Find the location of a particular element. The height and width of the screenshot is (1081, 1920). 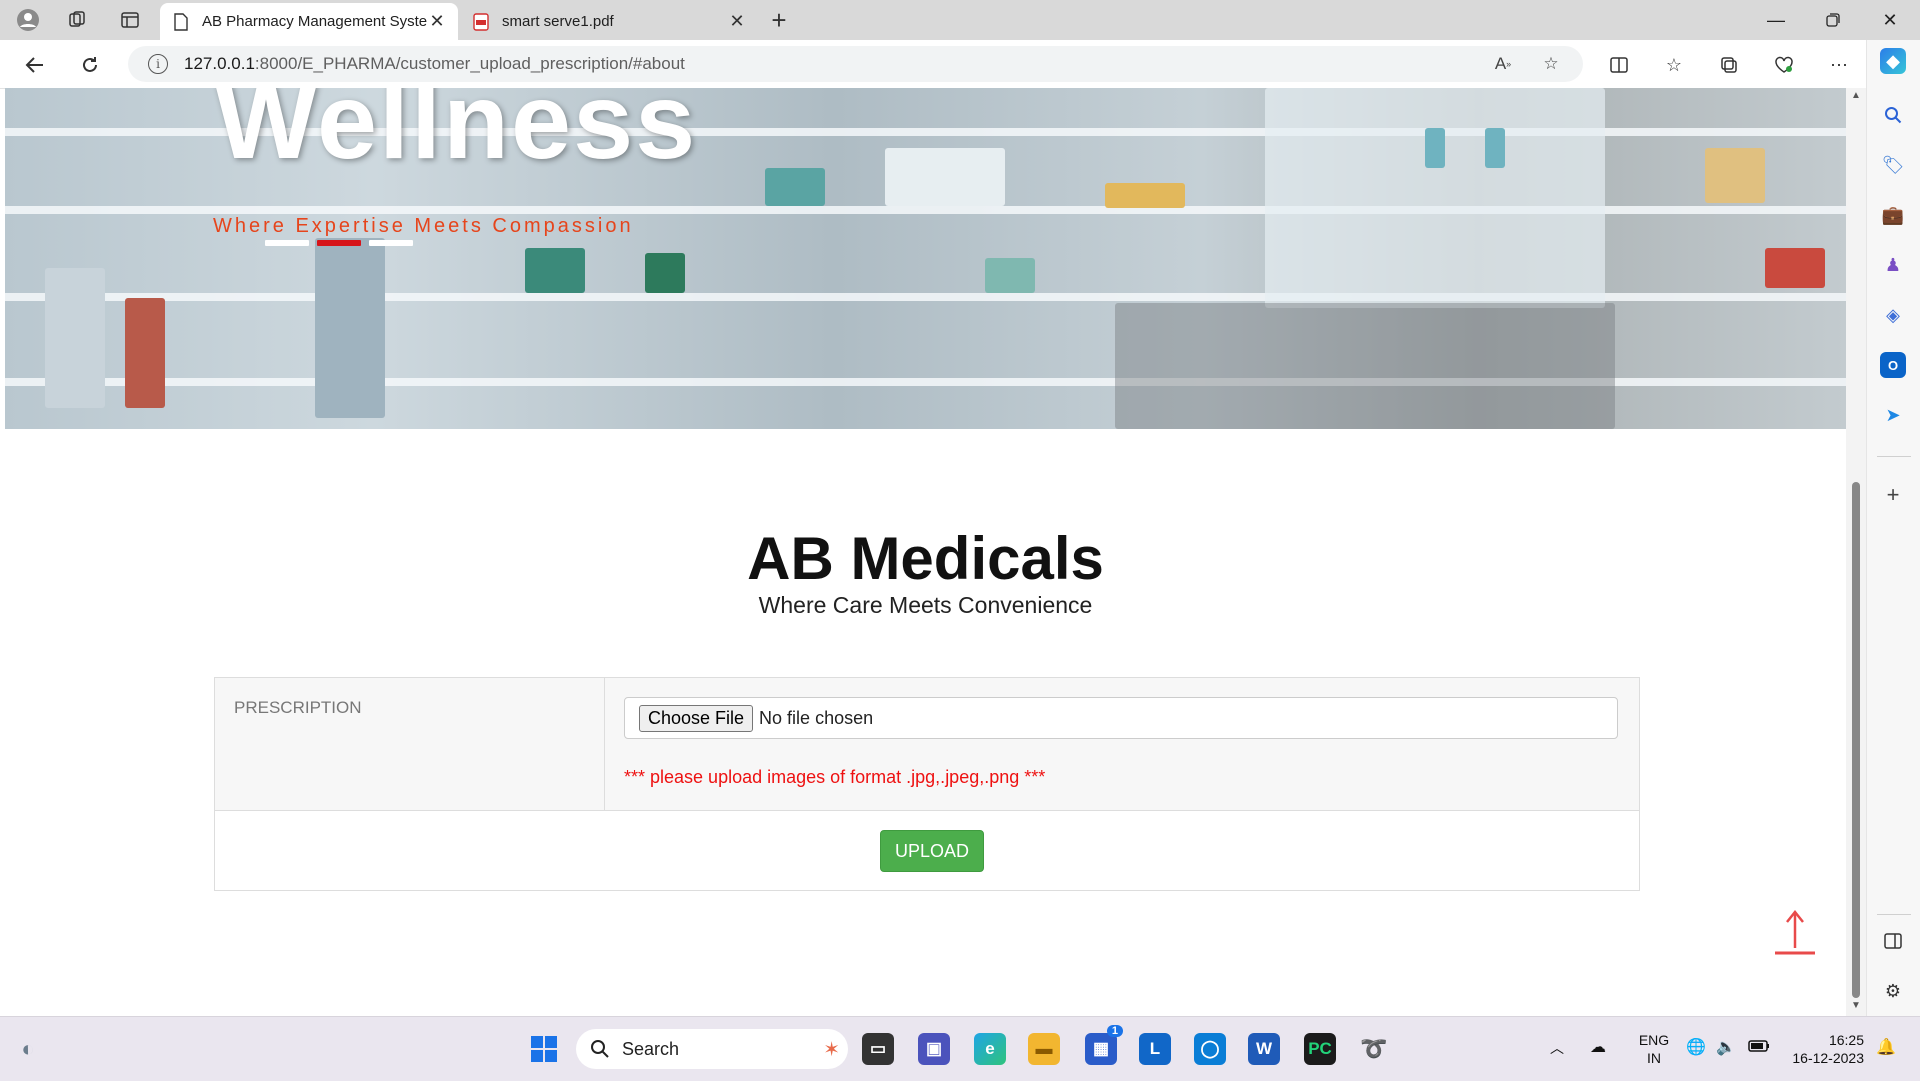

start-windows-icon is located at coordinates (544, 1049).